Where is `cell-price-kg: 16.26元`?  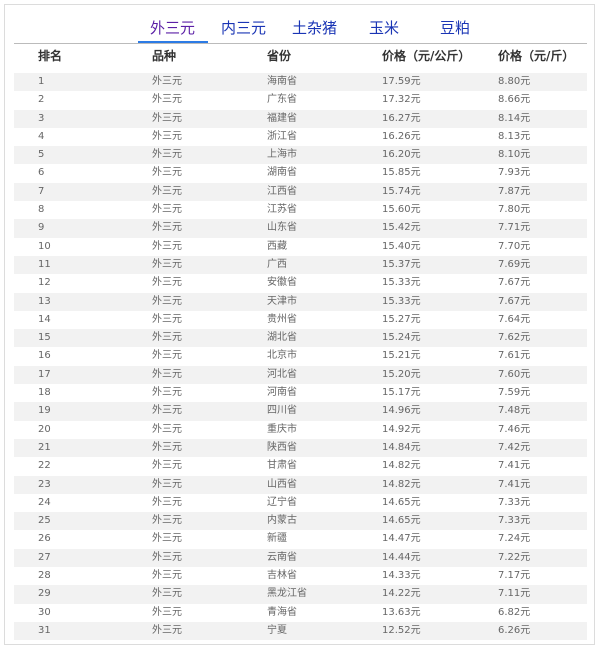
cell-price-kg: 16.26元 is located at coordinates (401, 136).